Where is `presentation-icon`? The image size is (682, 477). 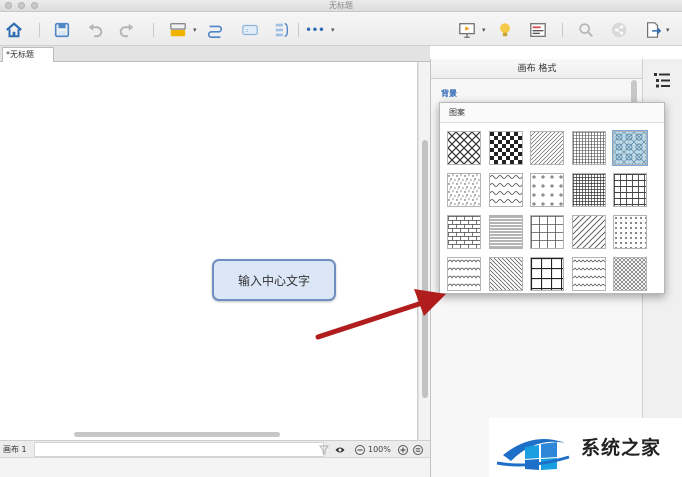
presentation-icon is located at coordinates (467, 30).